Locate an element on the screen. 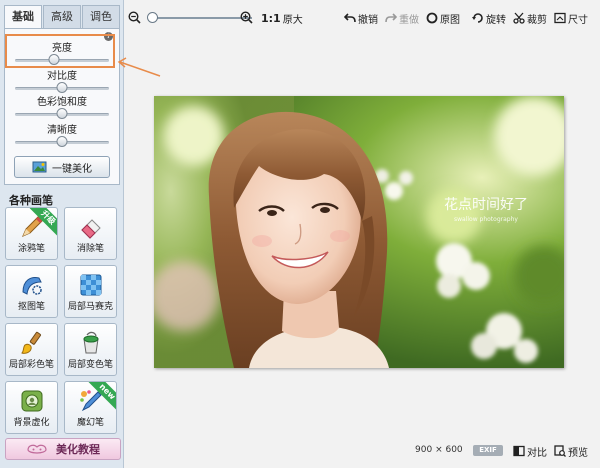 The image size is (600, 468). saturation-thumb is located at coordinates (62, 113).